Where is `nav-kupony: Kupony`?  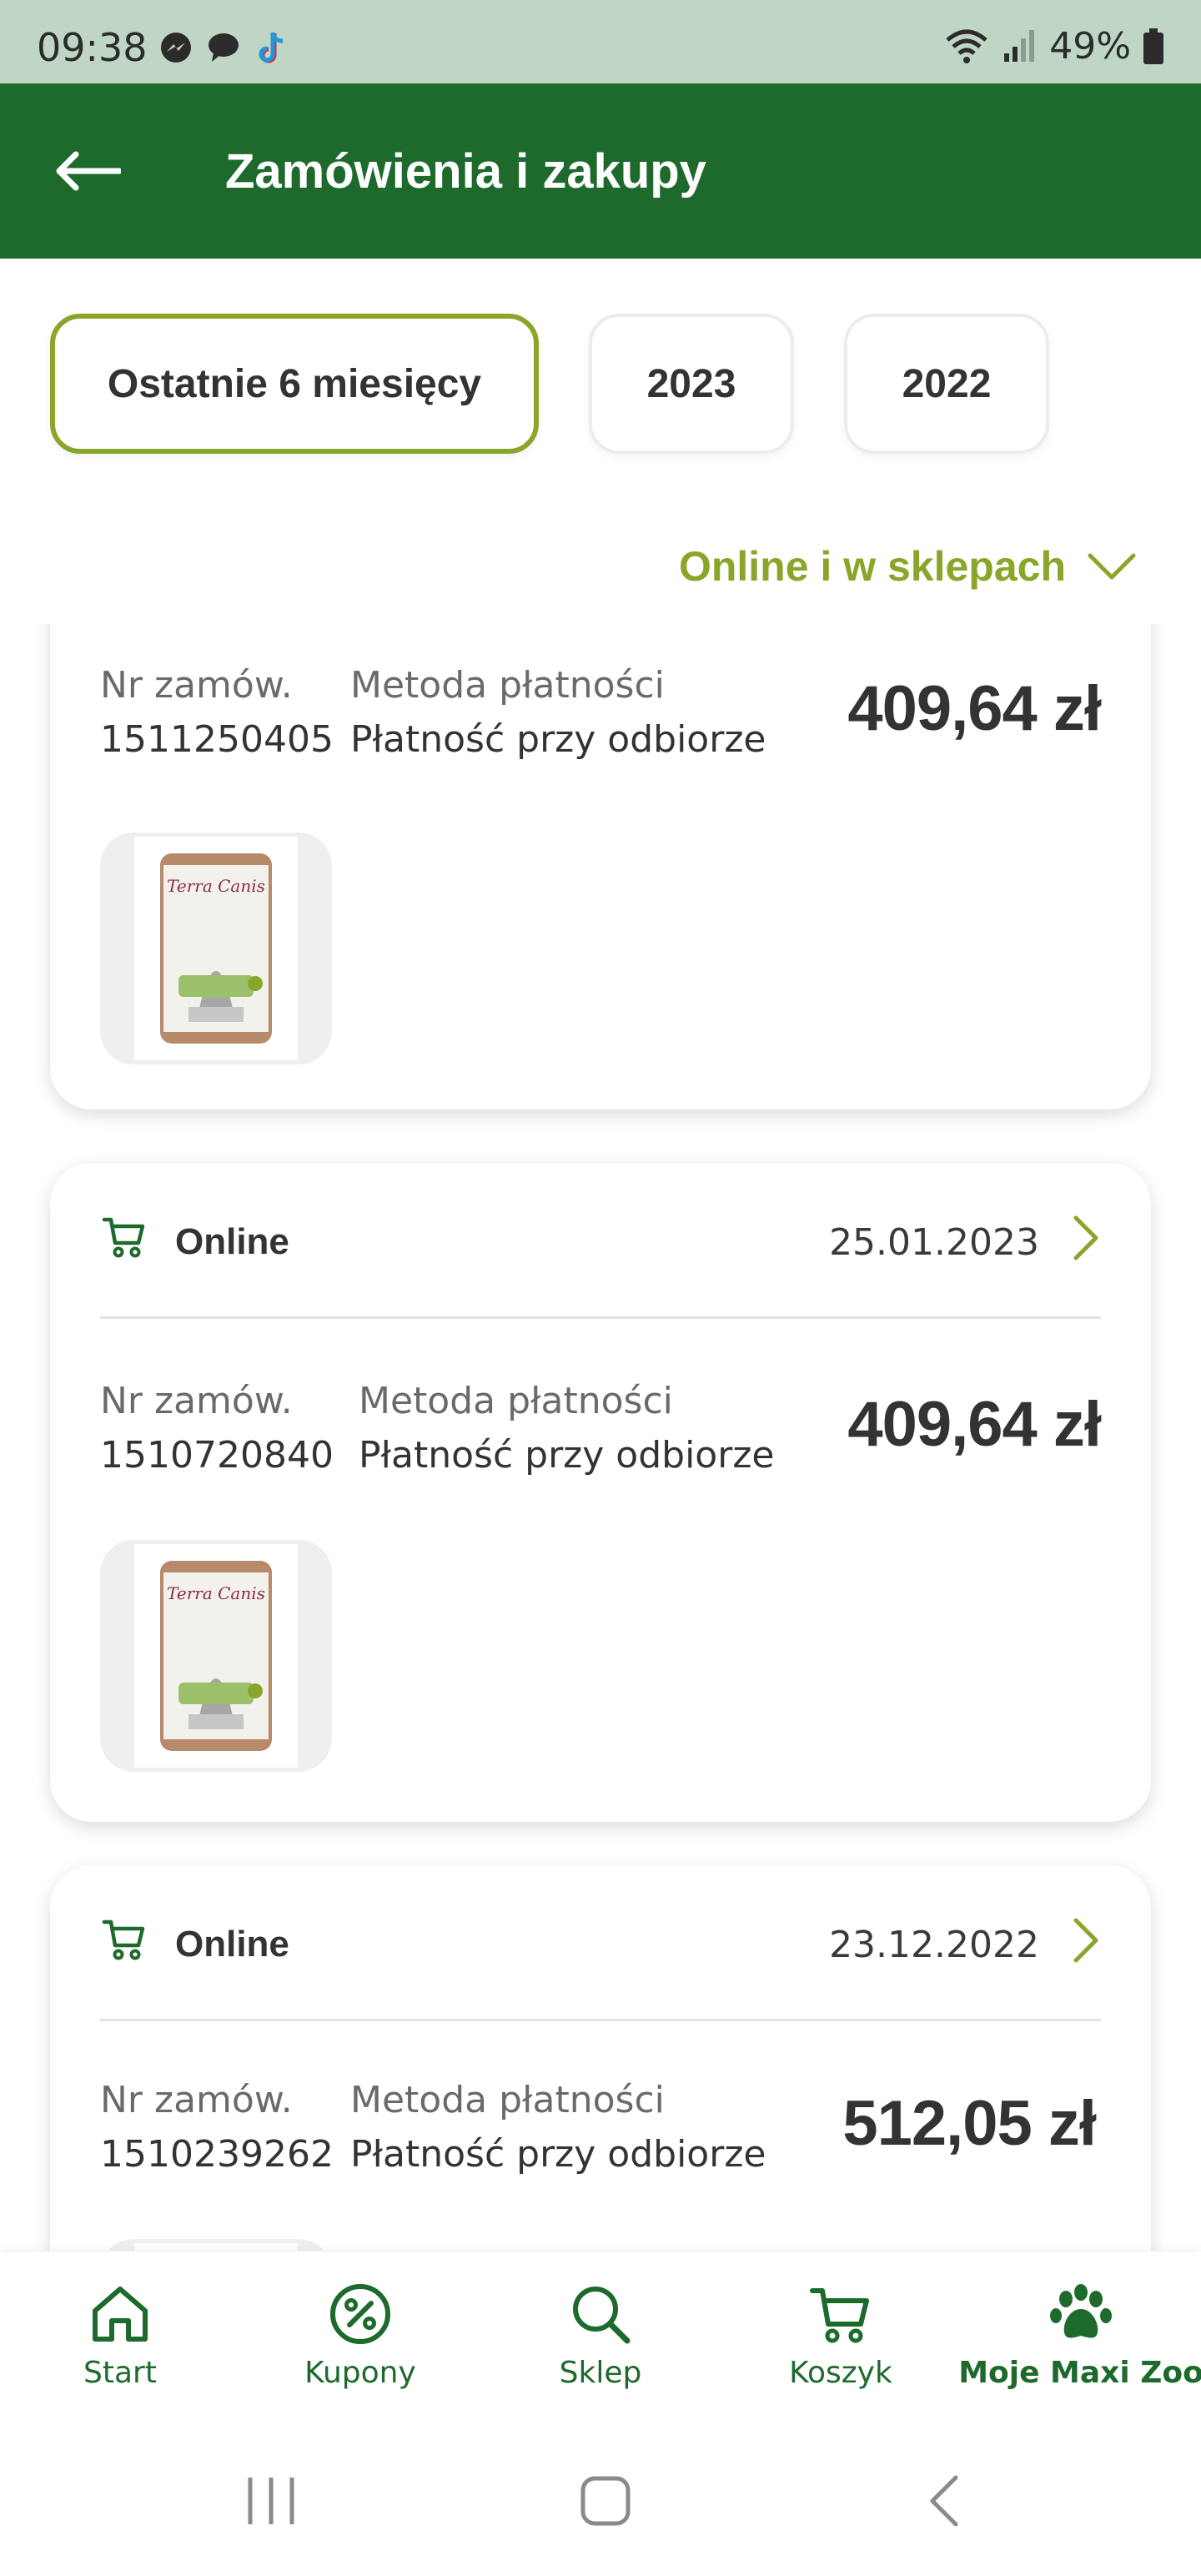
nav-kupony: Kupony is located at coordinates (360, 2335).